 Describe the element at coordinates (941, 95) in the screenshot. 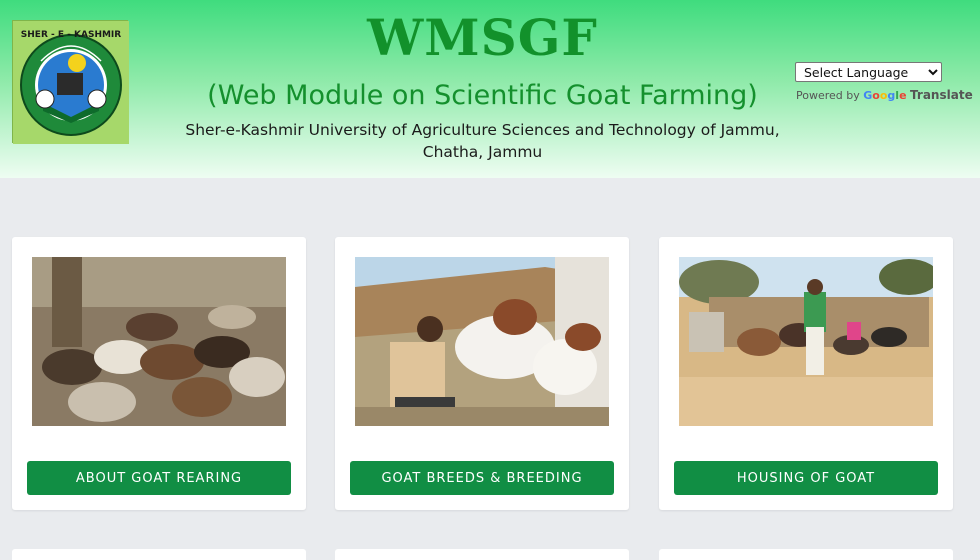

I see `translate-link: Translate` at that location.